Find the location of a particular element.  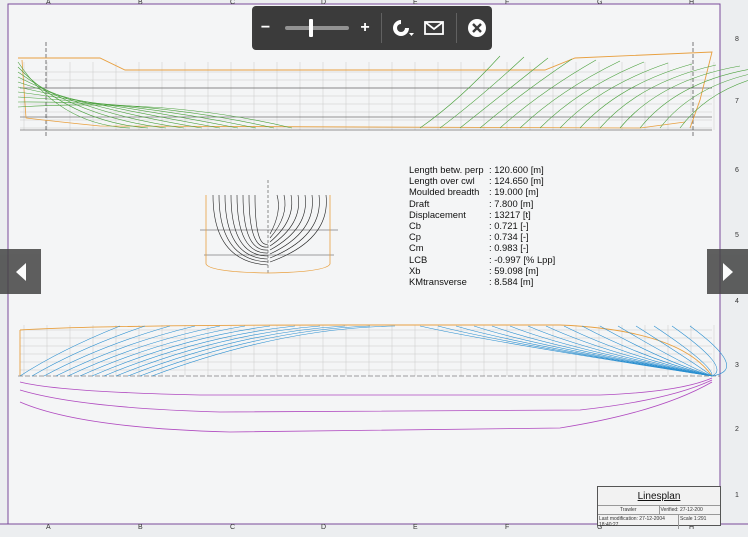

grid-row-label: 4 is located at coordinates (737, 301).